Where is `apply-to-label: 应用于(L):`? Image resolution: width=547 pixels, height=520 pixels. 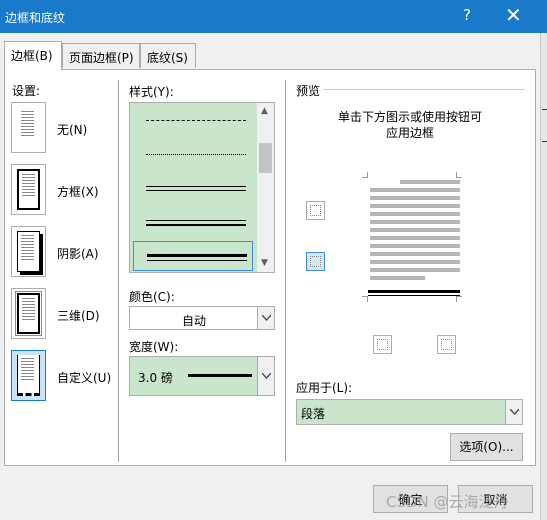 apply-to-label: 应用于(L): is located at coordinates (324, 388).